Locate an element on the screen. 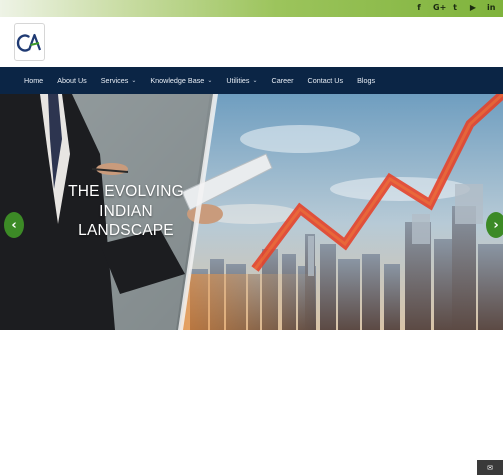 The height and width of the screenshot is (475, 503). twitter-icon: t is located at coordinates (455, 8).